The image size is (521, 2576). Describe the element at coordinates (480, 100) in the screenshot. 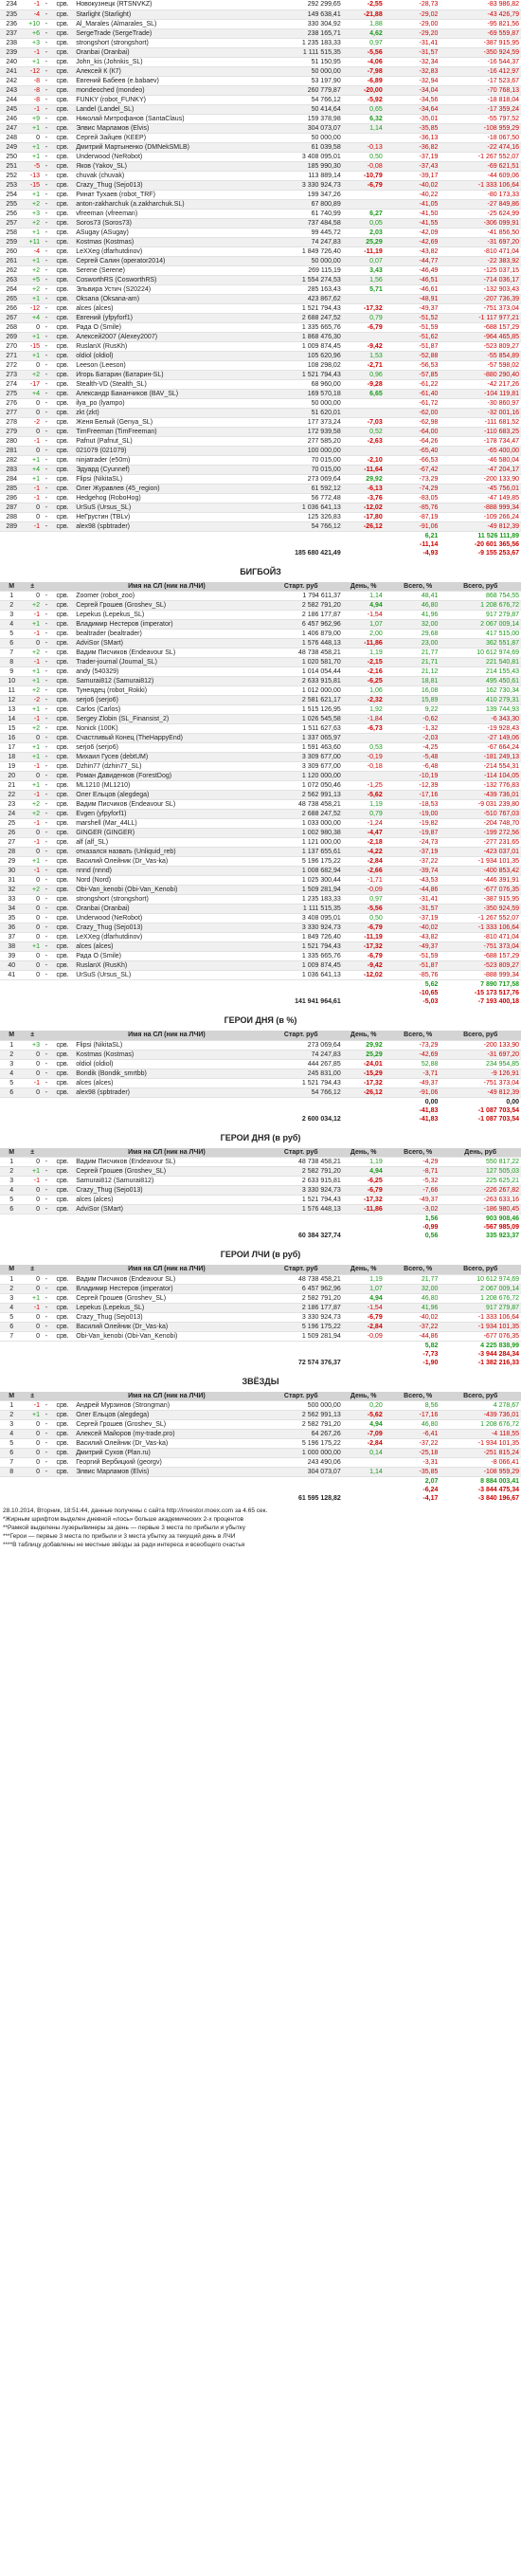

I see `total-rub-cell: -18 818,04` at that location.